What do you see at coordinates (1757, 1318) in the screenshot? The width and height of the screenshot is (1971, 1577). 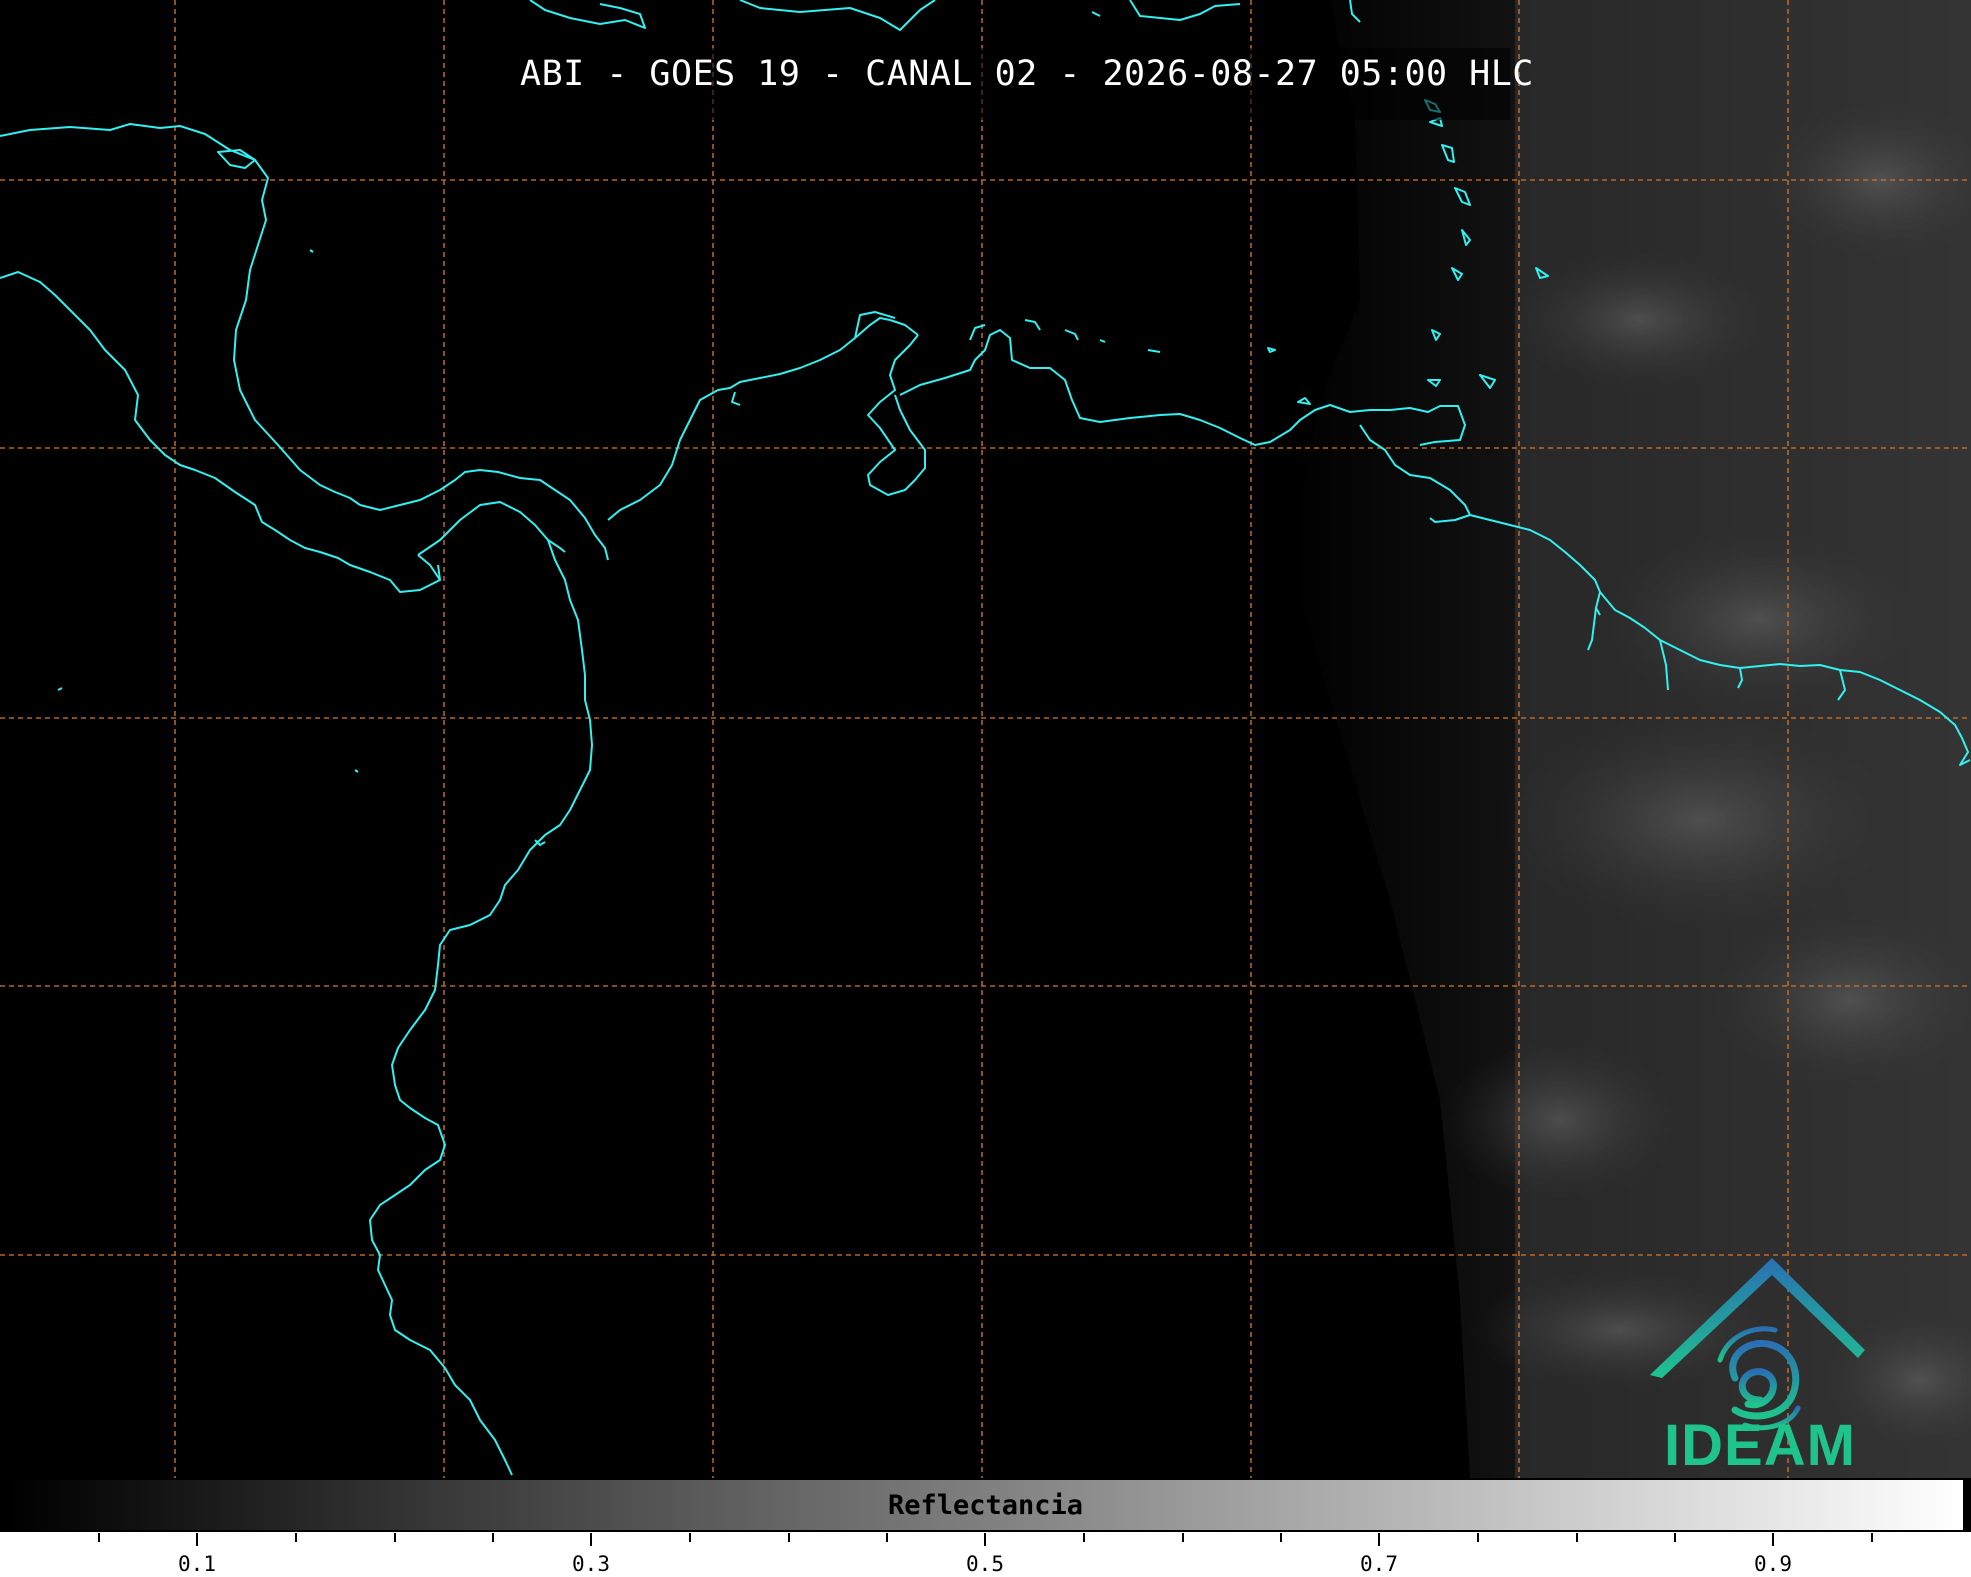 I see `roof-icon` at bounding box center [1757, 1318].